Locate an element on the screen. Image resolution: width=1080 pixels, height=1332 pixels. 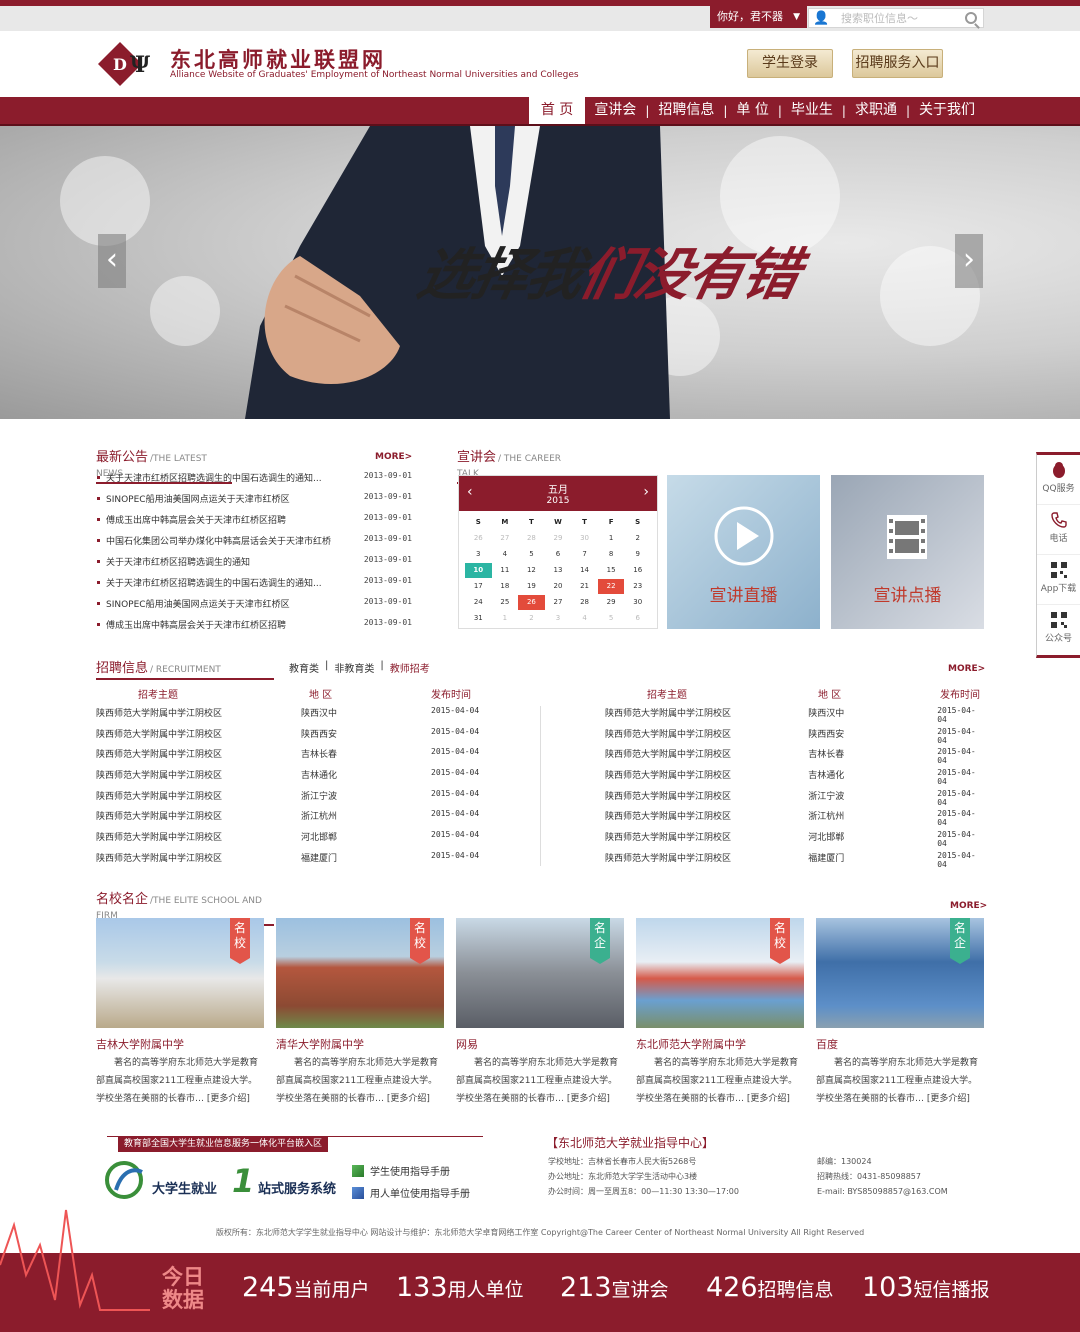
calendar-day: 11 is located at coordinates (505, 570).